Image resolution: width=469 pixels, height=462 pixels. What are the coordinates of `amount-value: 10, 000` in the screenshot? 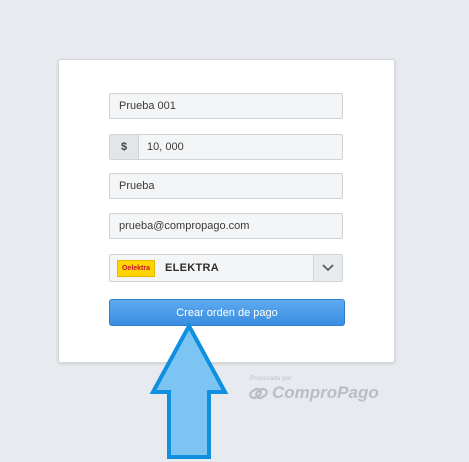 It's located at (165, 147).